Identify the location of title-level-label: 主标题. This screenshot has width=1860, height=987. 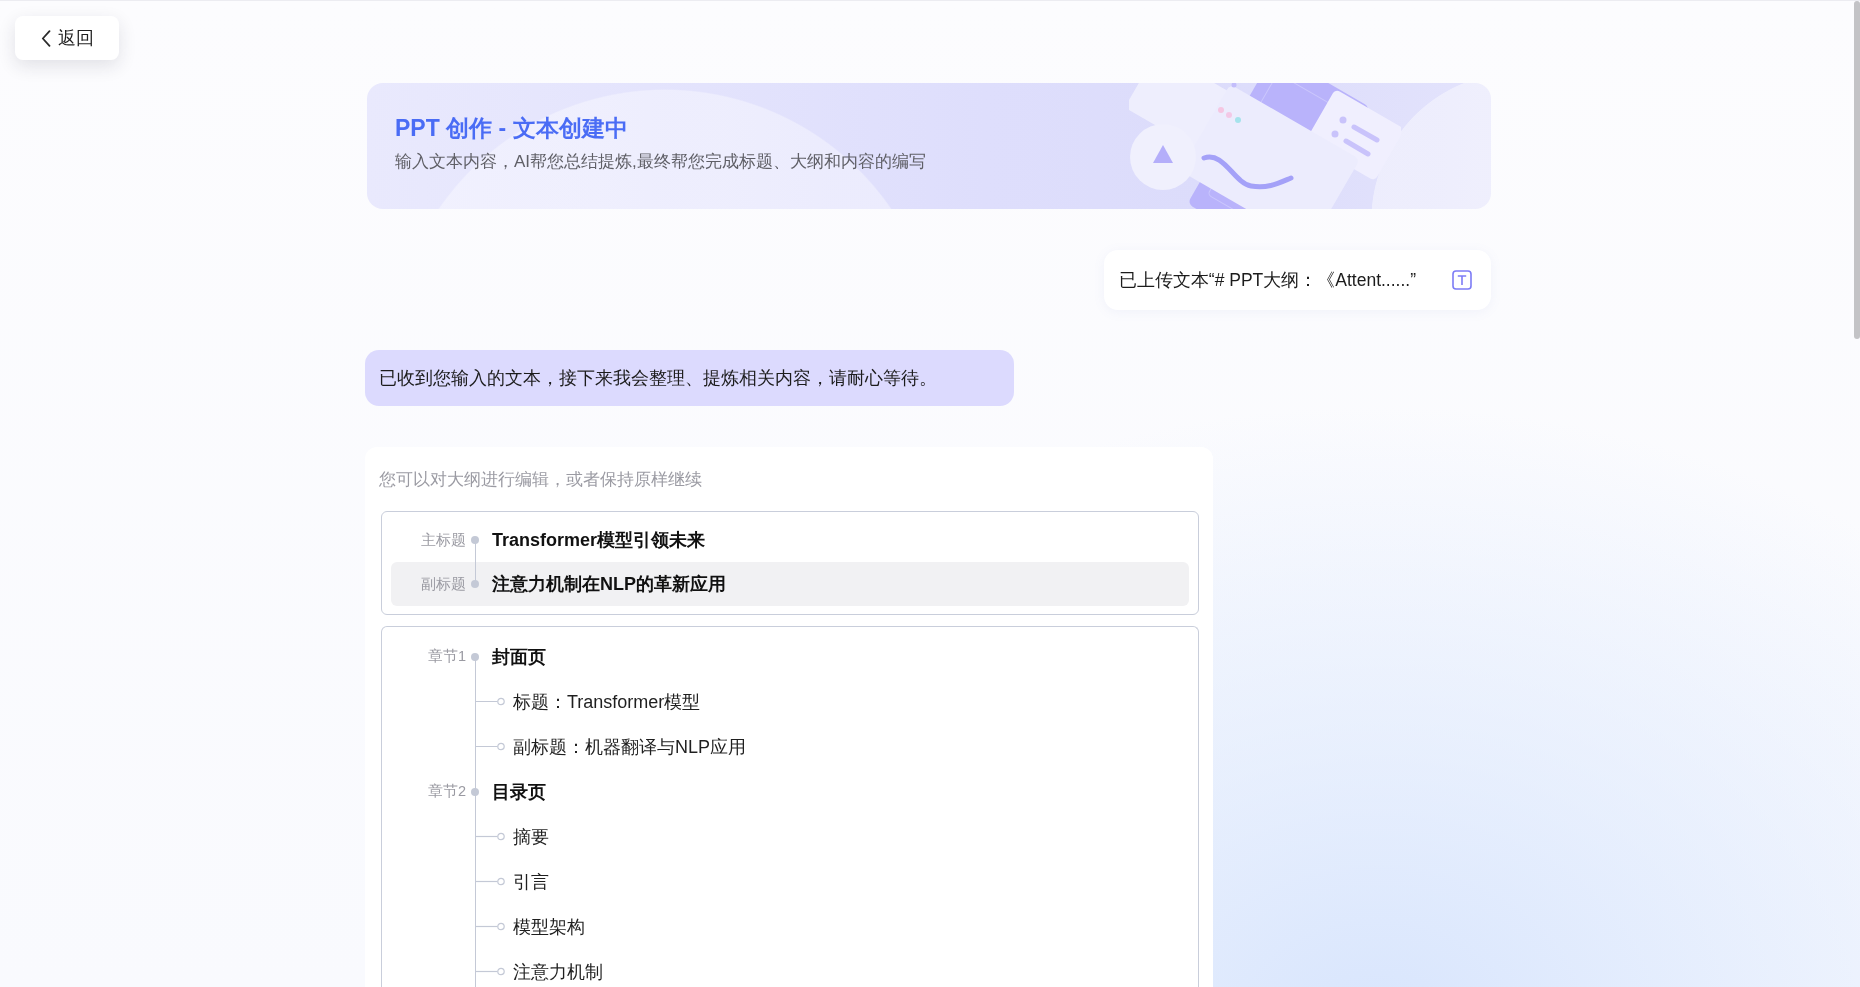
(444, 540).